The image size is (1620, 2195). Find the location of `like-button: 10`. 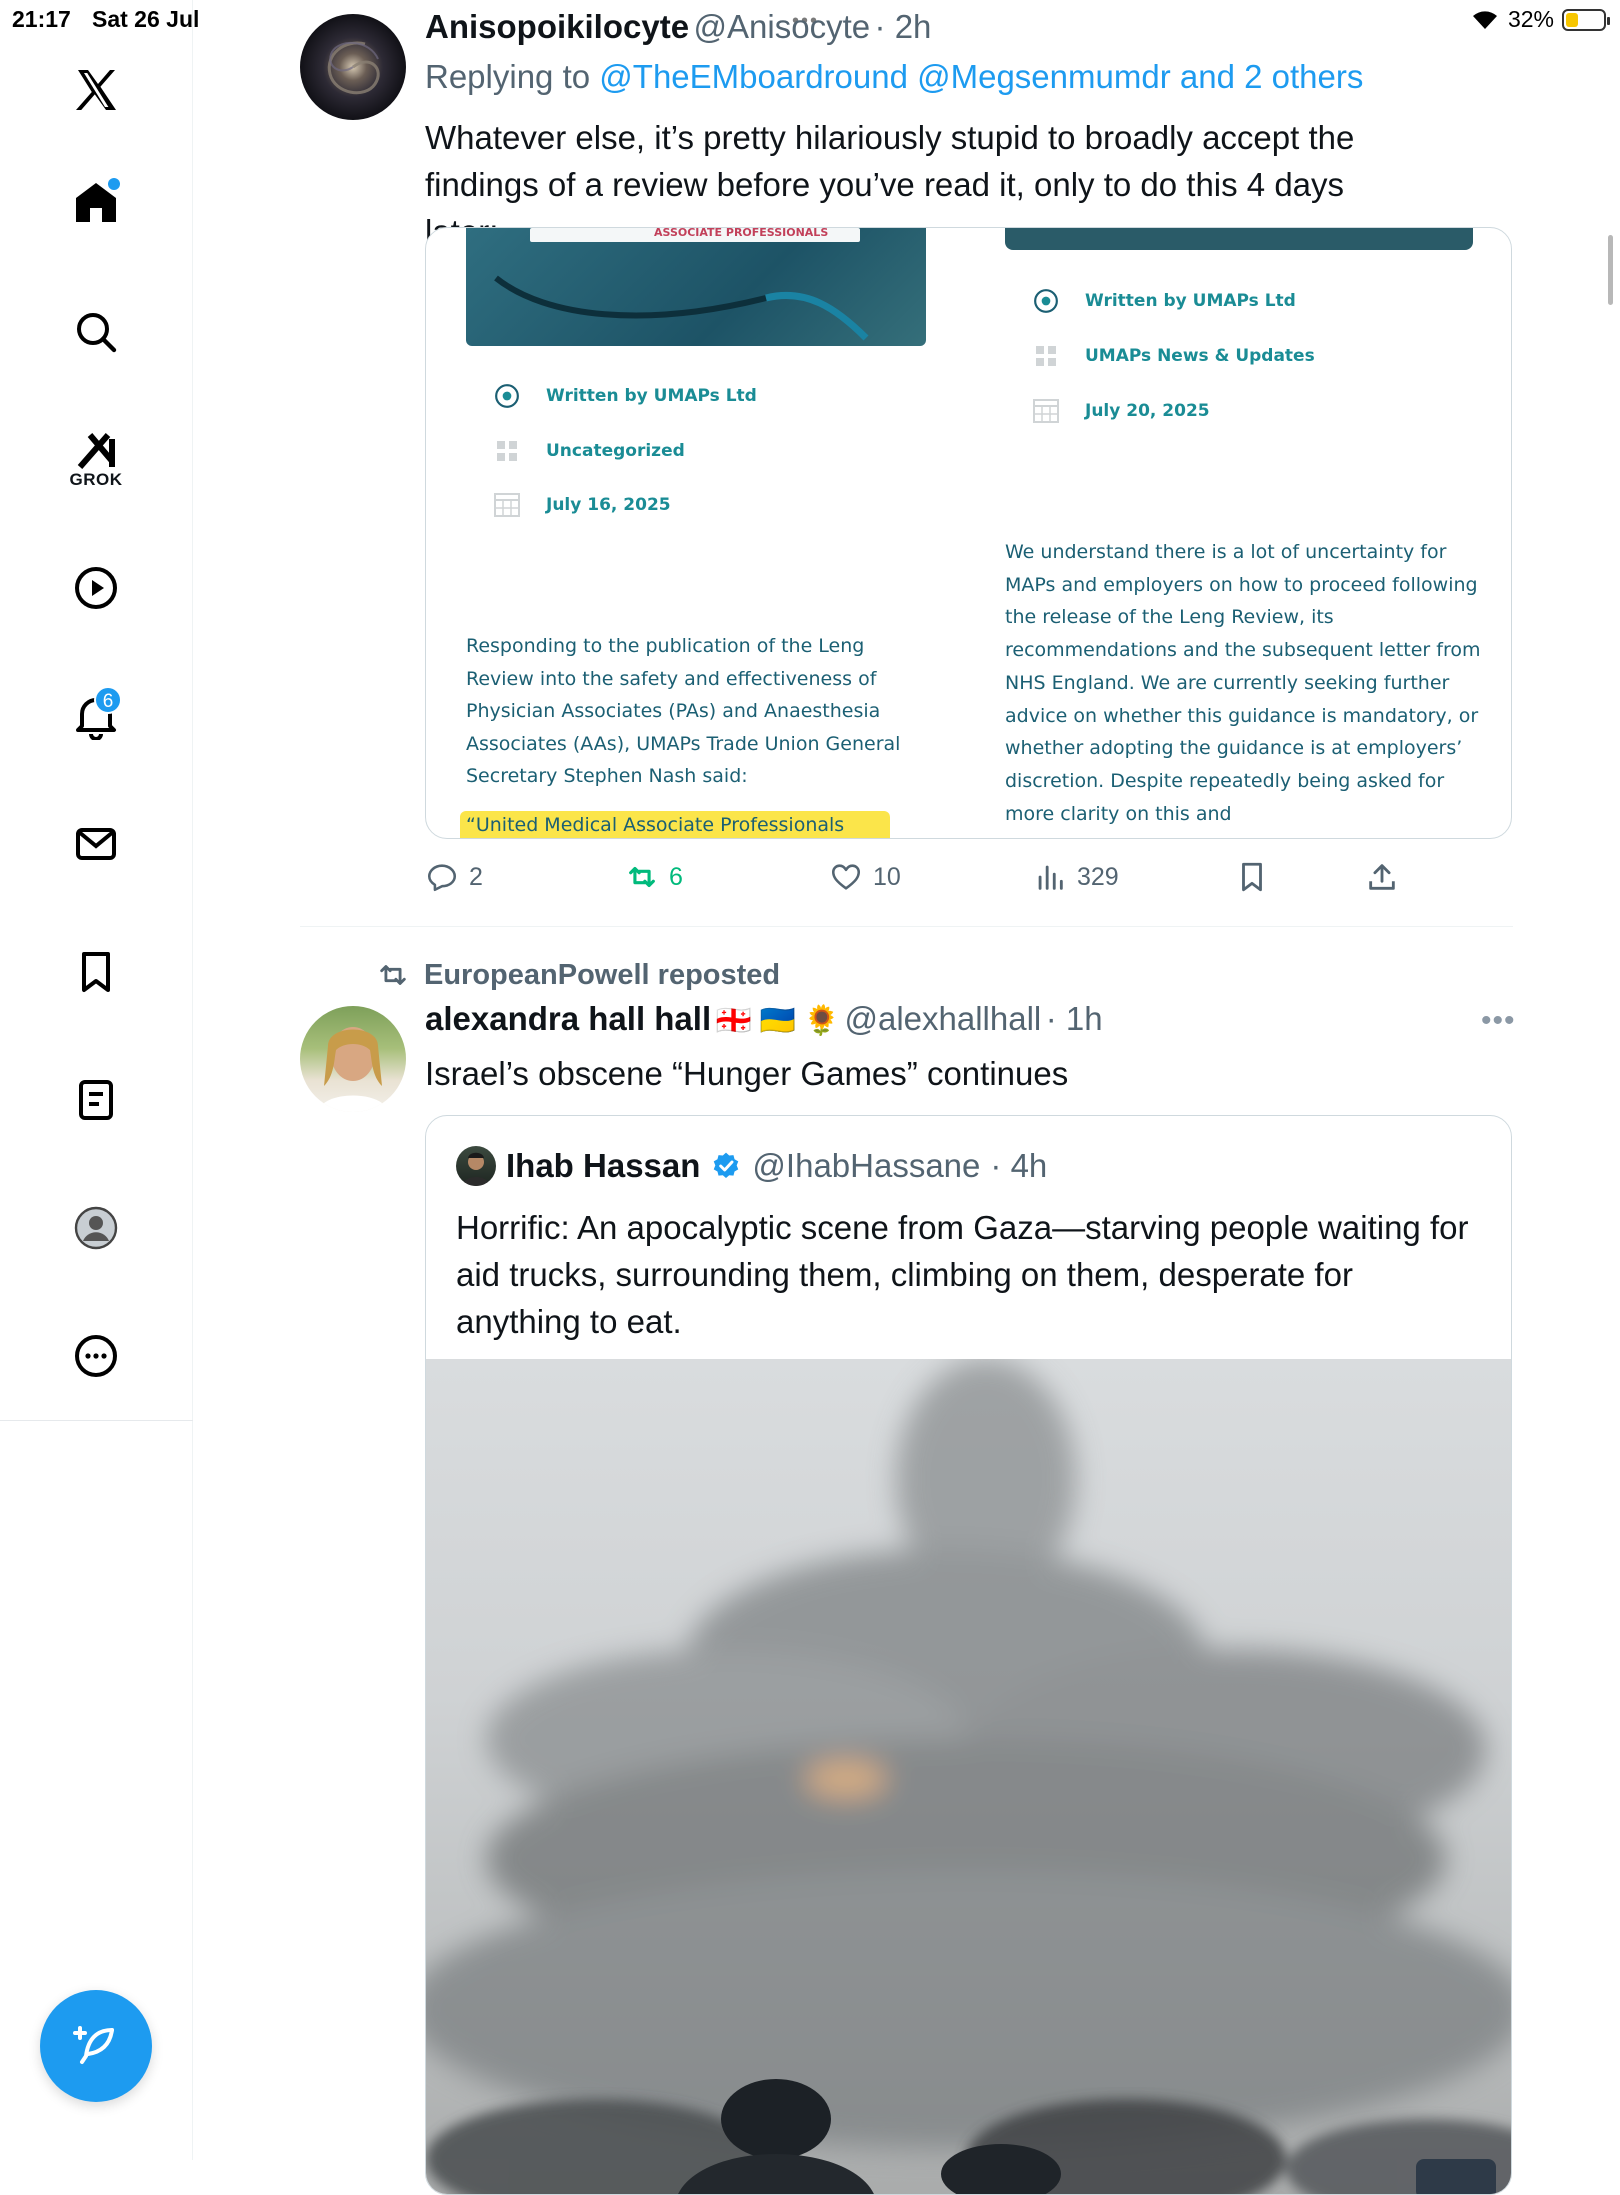

like-button: 10 is located at coordinates (865, 877).